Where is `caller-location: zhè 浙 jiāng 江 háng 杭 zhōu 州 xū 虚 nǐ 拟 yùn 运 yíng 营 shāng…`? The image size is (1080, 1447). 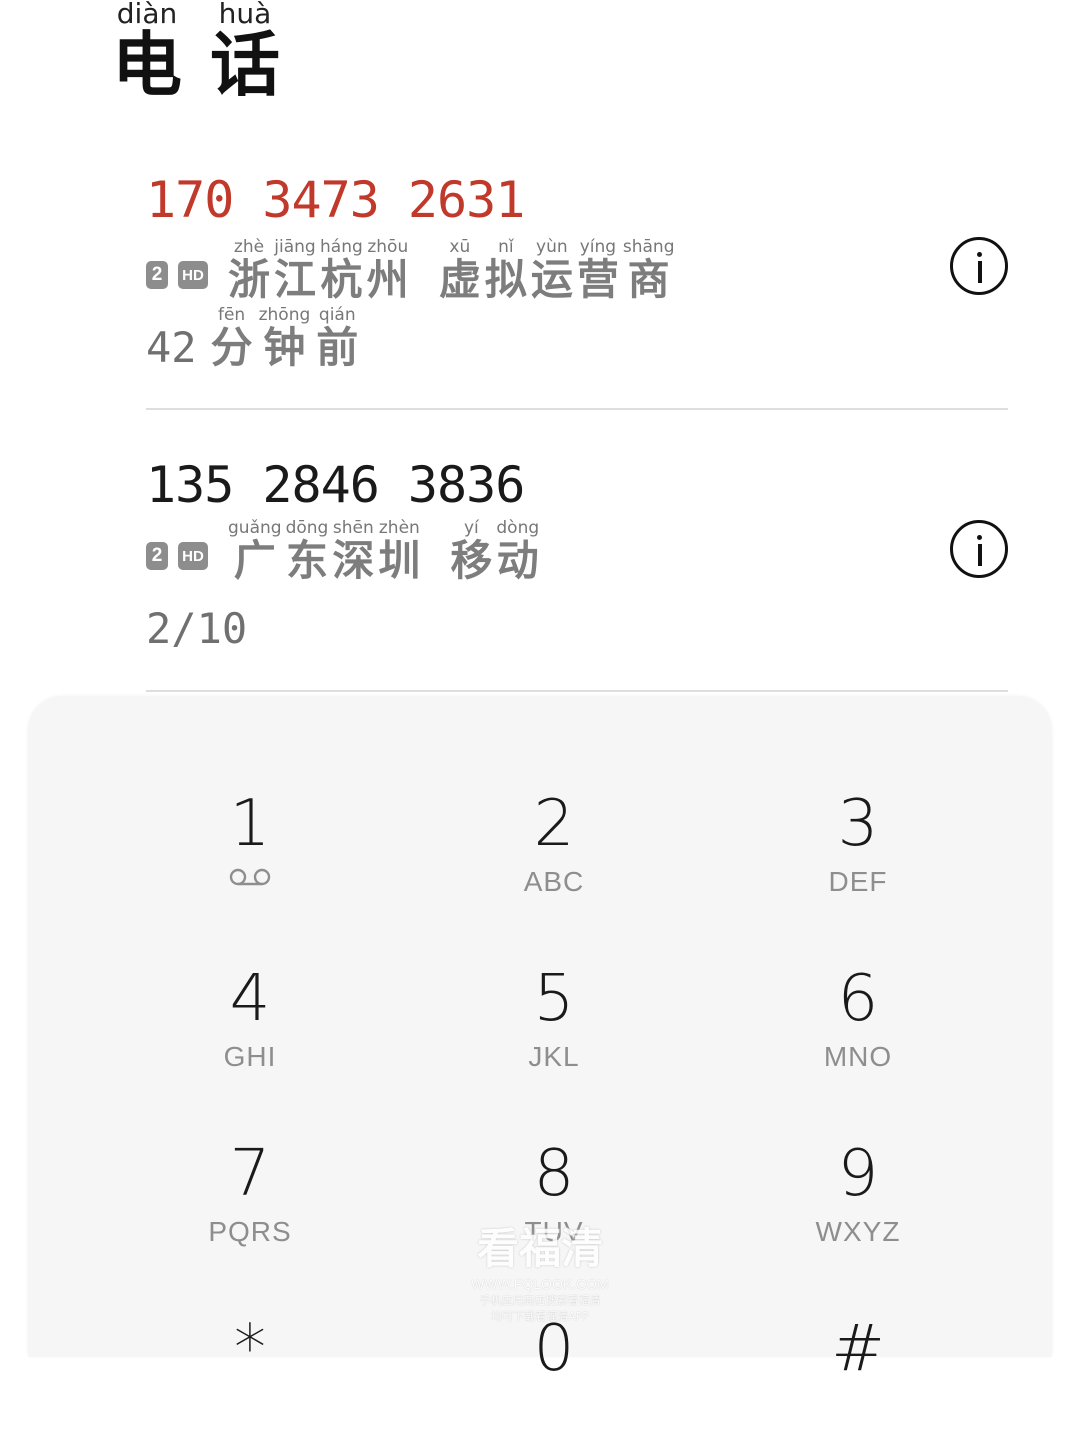 caller-location: zhè 浙 jiāng 江 háng 杭 zhōu 州 xū 虚 nǐ 拟 yùn 运 yíng 营 shāng… is located at coordinates (451, 270).